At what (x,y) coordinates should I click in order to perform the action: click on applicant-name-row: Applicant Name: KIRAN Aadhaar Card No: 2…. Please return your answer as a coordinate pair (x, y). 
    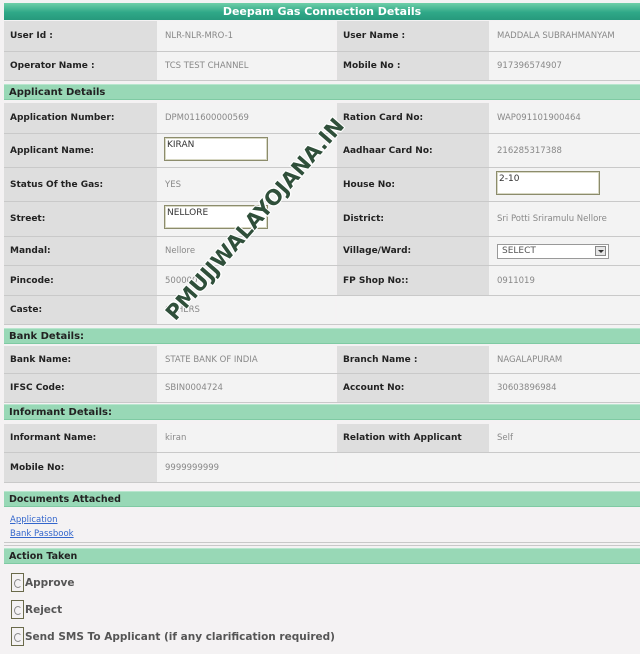
    Looking at the image, I should click on (322, 151).